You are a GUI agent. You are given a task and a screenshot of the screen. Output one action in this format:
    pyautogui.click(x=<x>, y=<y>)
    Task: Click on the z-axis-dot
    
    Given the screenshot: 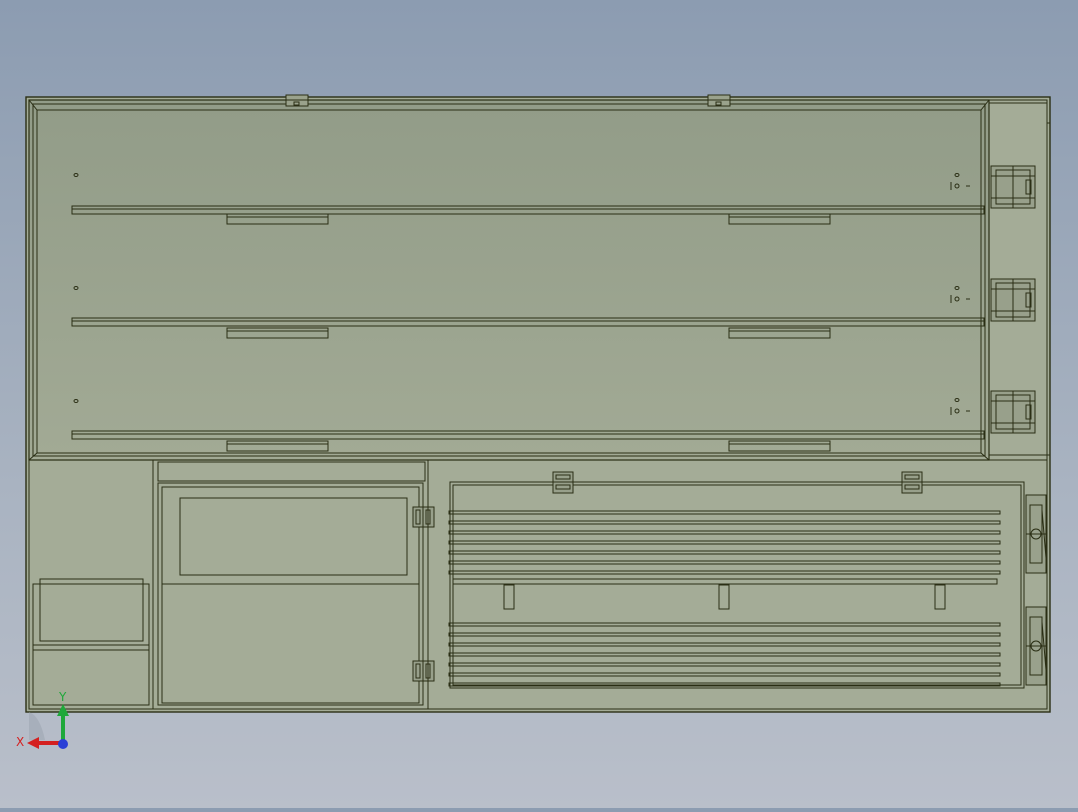 What is the action you would take?
    pyautogui.click(x=63, y=744)
    